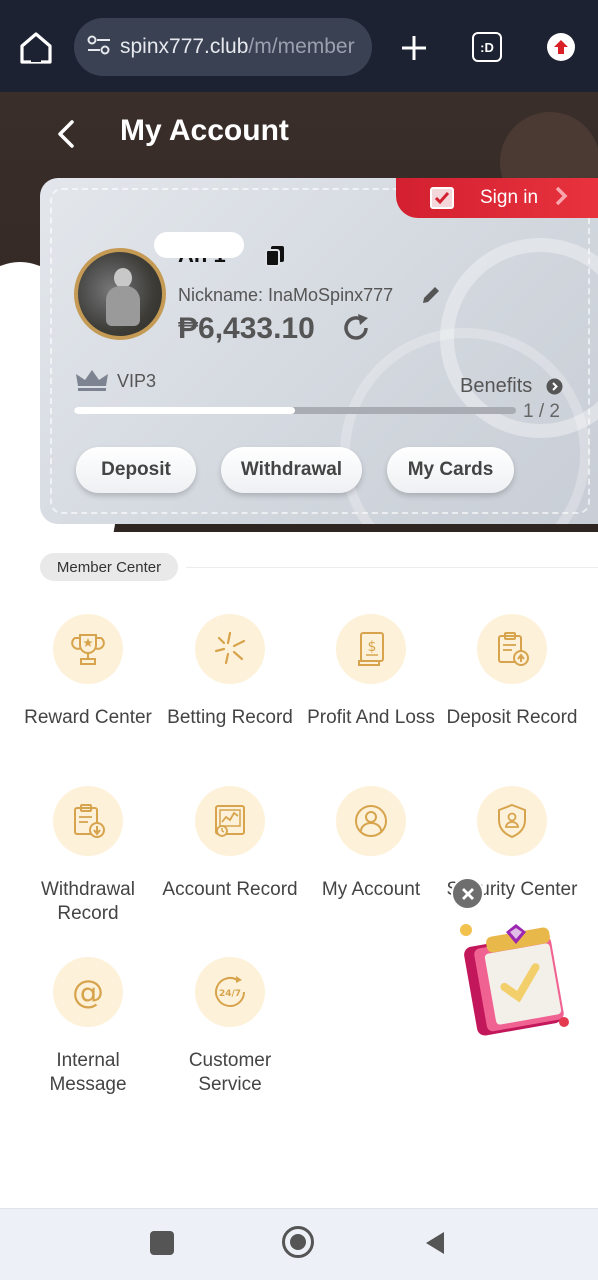 This screenshot has height=1280, width=598. Describe the element at coordinates (467, 893) in the screenshot. I see `close-promo-icon` at that location.